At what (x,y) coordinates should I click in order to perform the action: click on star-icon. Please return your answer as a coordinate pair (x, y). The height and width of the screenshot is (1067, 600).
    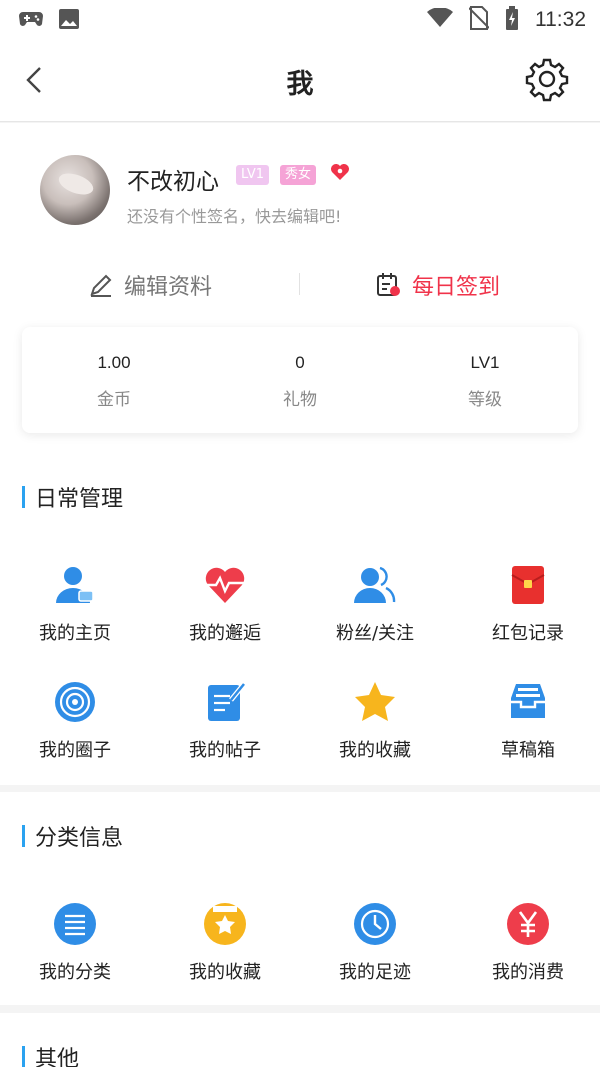
    Looking at the image, I should click on (375, 702).